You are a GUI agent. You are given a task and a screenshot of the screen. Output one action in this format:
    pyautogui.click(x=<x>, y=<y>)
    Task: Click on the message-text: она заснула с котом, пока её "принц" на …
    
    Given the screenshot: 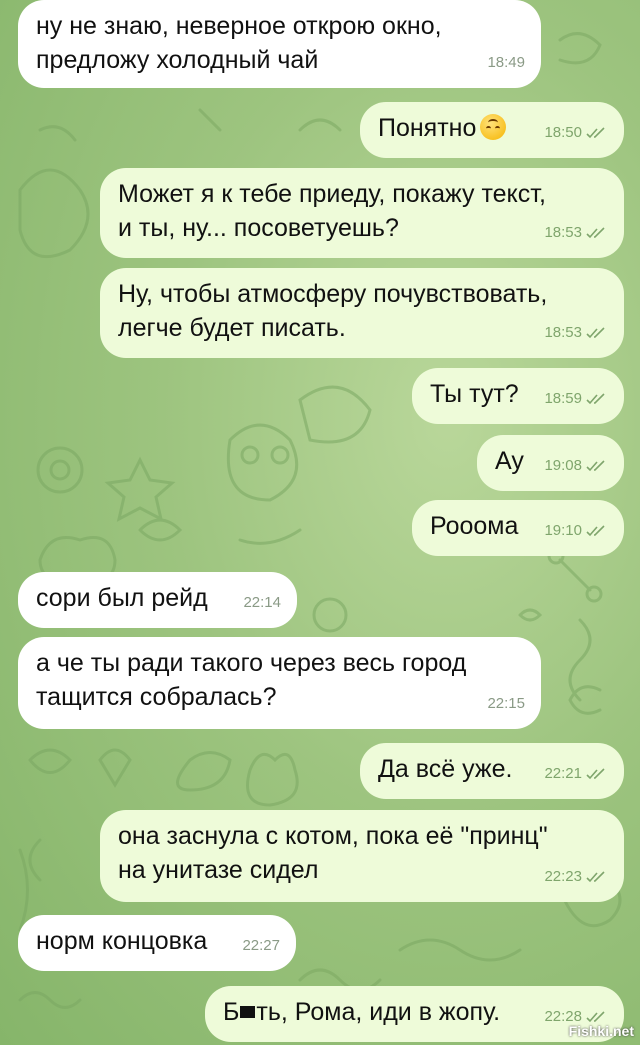 What is the action you would take?
    pyautogui.click(x=333, y=853)
    